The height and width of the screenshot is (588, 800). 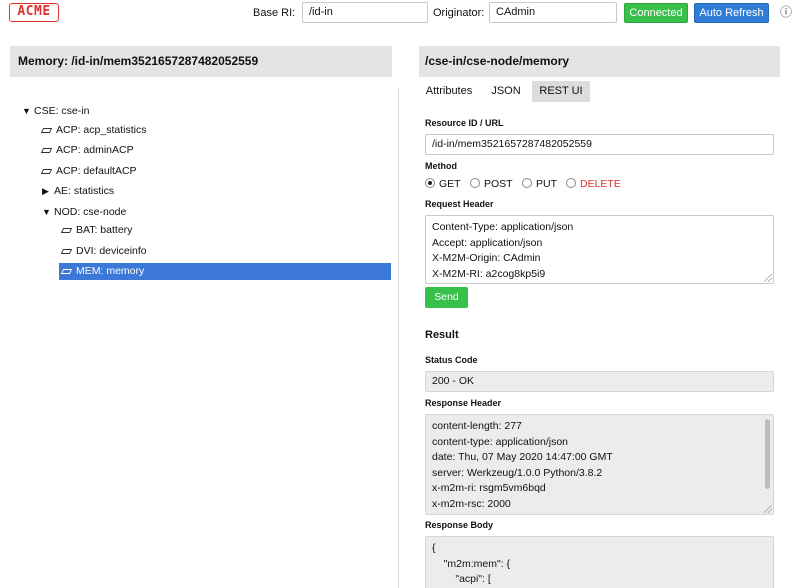 What do you see at coordinates (731, 13) in the screenshot?
I see `auto-refresh-button: Auto Refresh` at bounding box center [731, 13].